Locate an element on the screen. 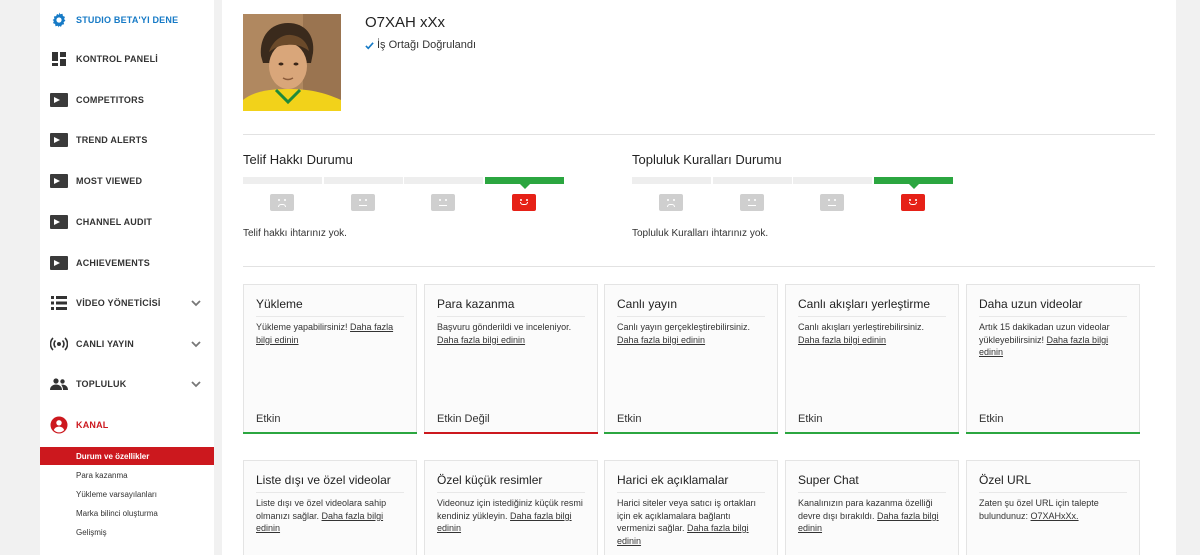 The height and width of the screenshot is (555, 1200). sidebar-item-channel: KANAL is located at coordinates (127, 425).